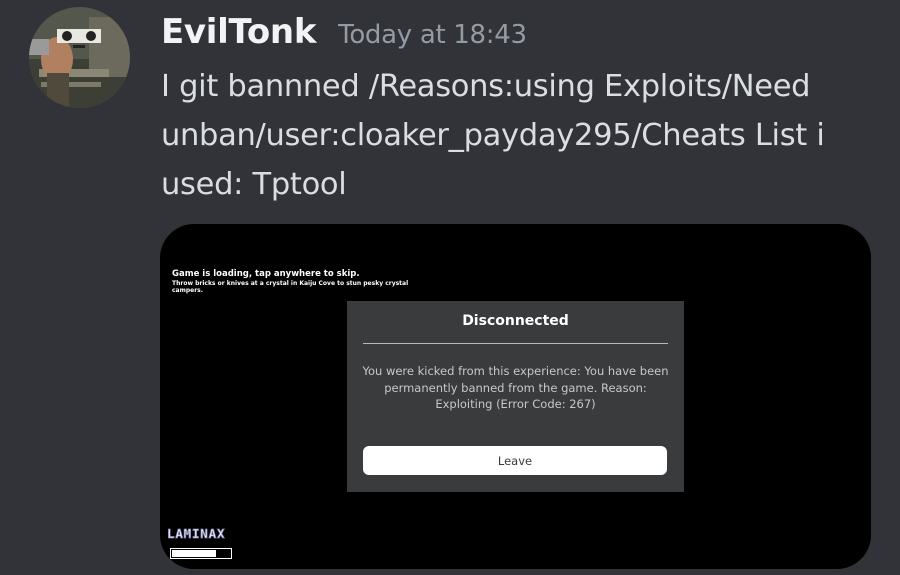 This screenshot has width=900, height=575. Describe the element at coordinates (266, 274) in the screenshot. I see `loading-title: Game is loading, tap anywhere to skip.` at that location.